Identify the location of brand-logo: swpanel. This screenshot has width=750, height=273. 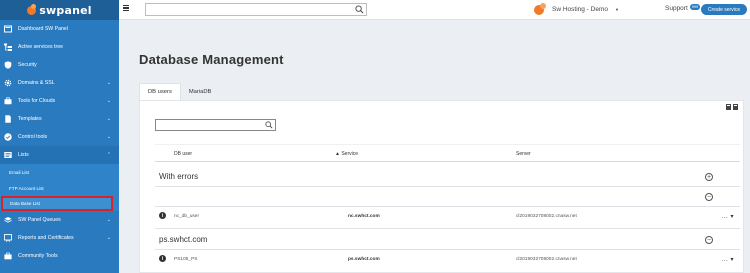
(59, 10).